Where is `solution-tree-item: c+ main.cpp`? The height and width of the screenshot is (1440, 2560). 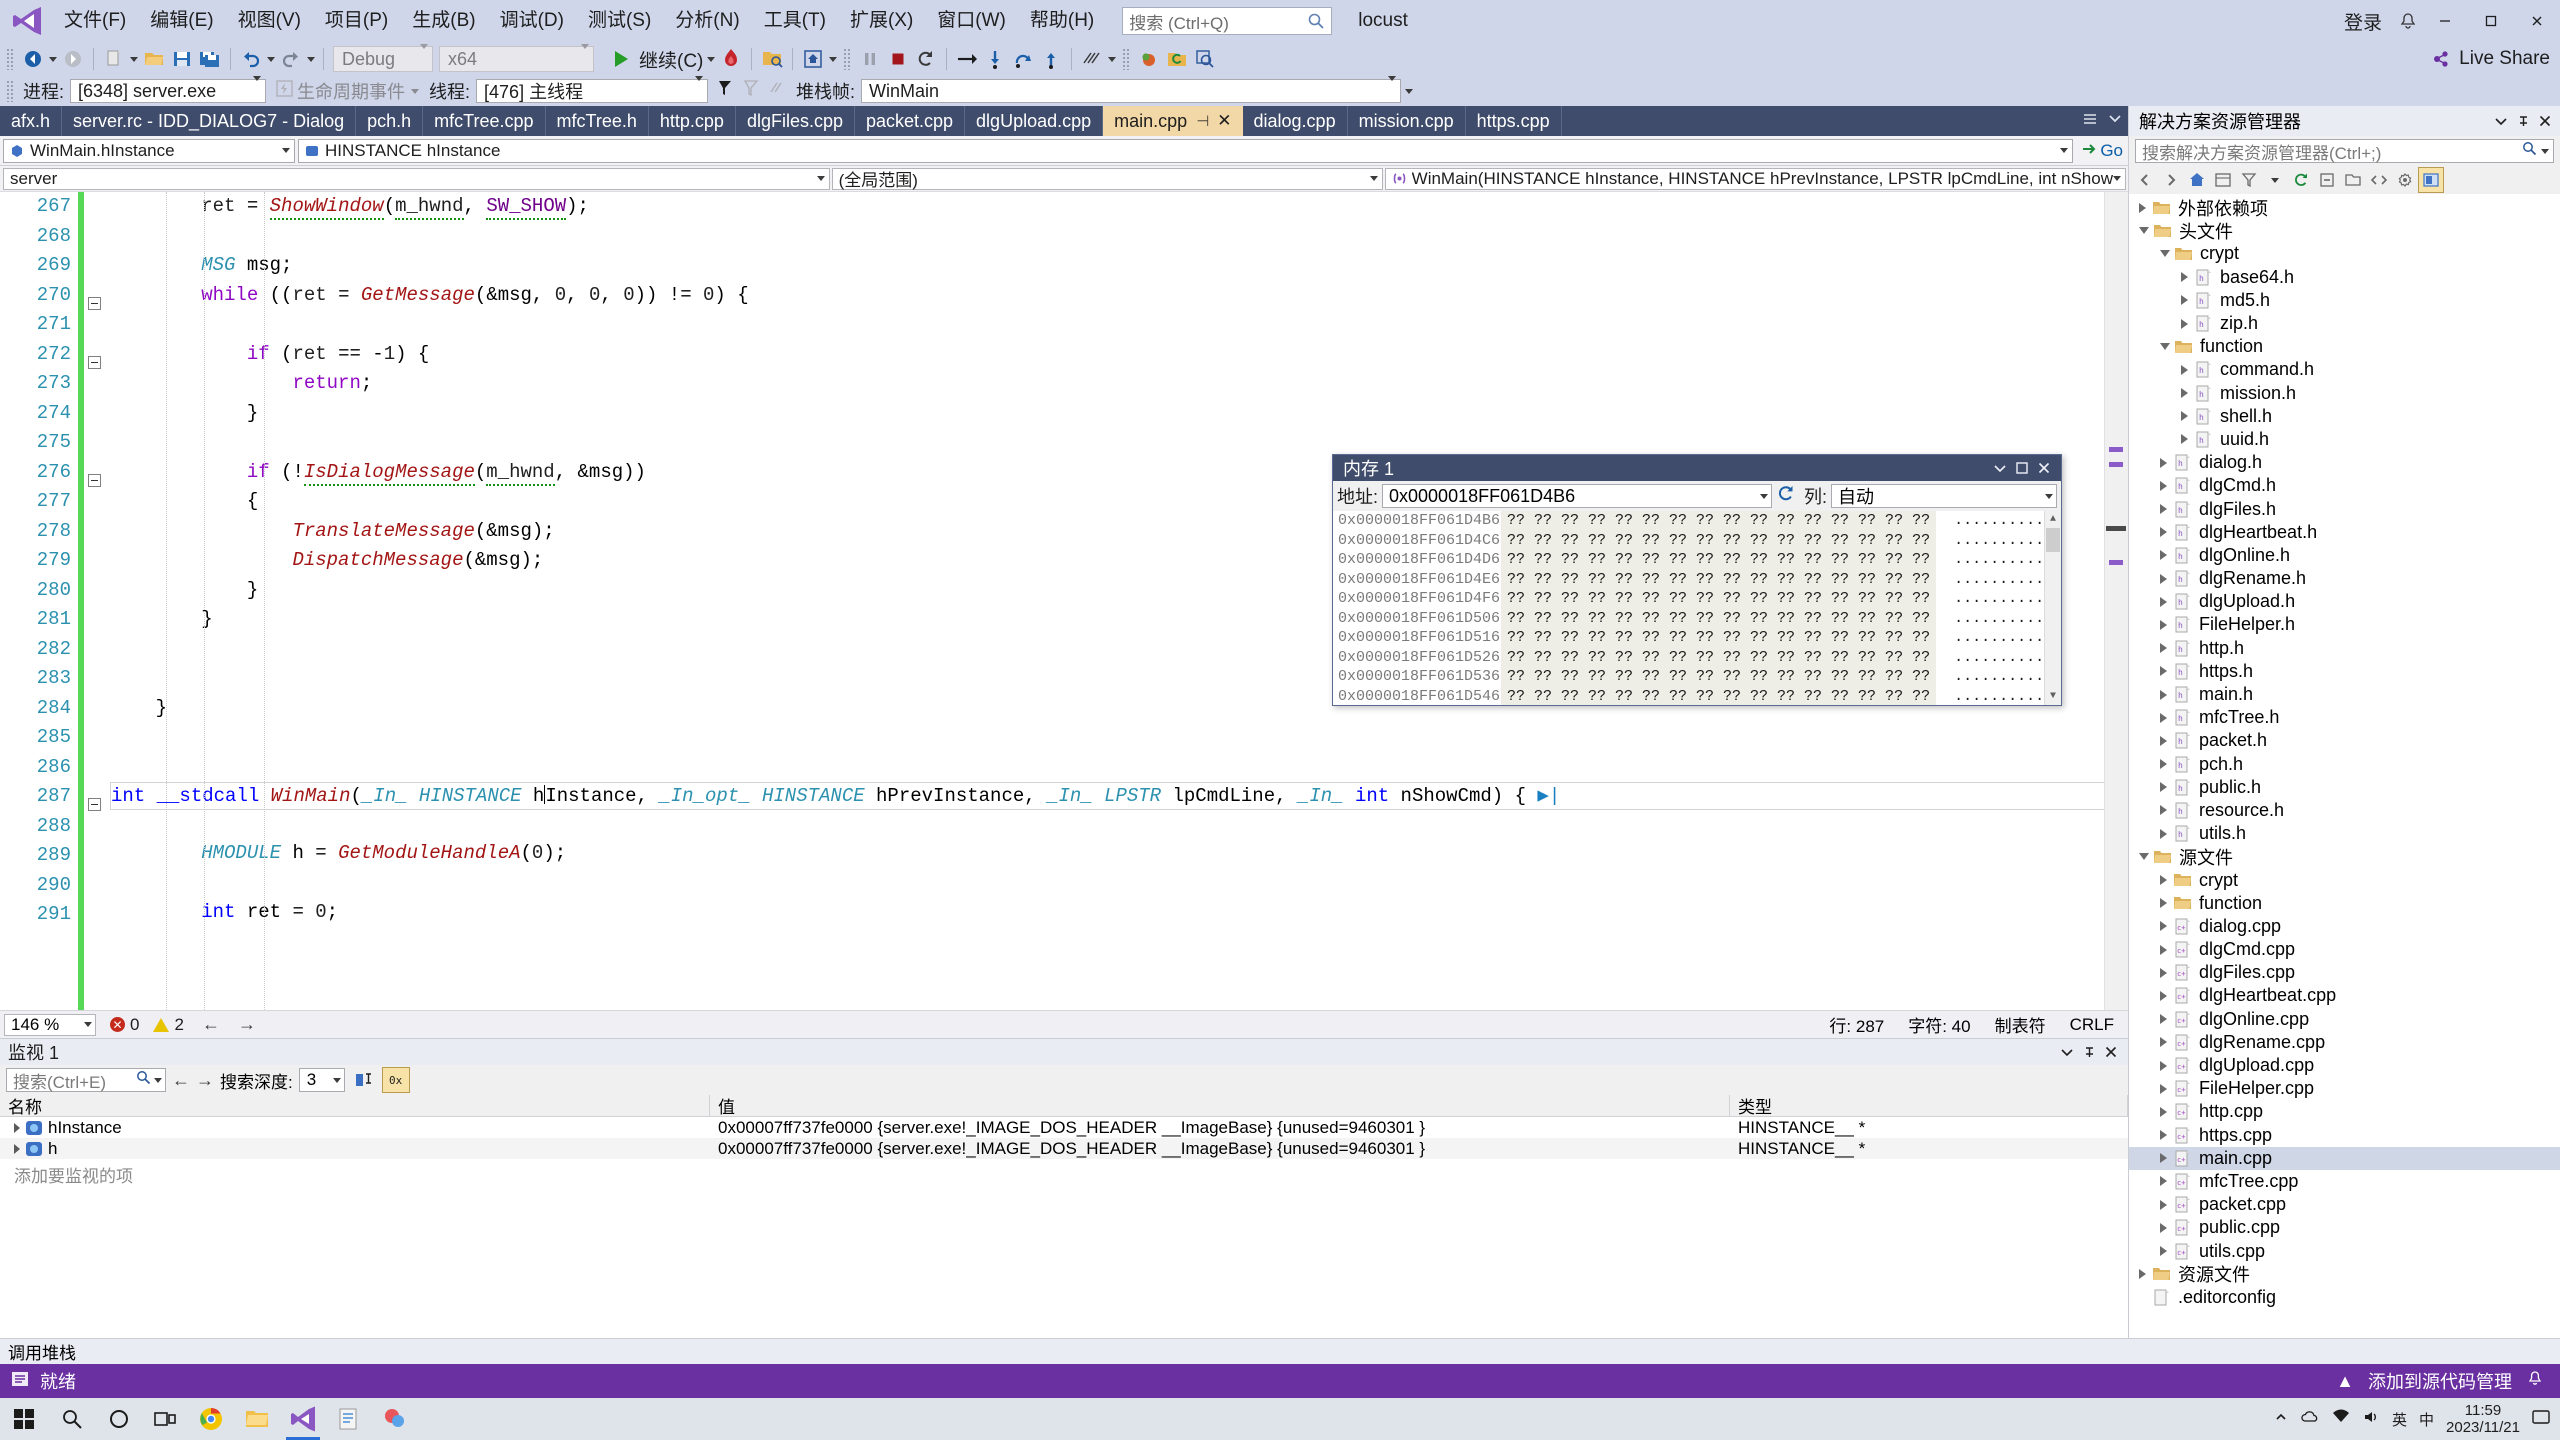 solution-tree-item: c+ main.cpp is located at coordinates (2344, 1158).